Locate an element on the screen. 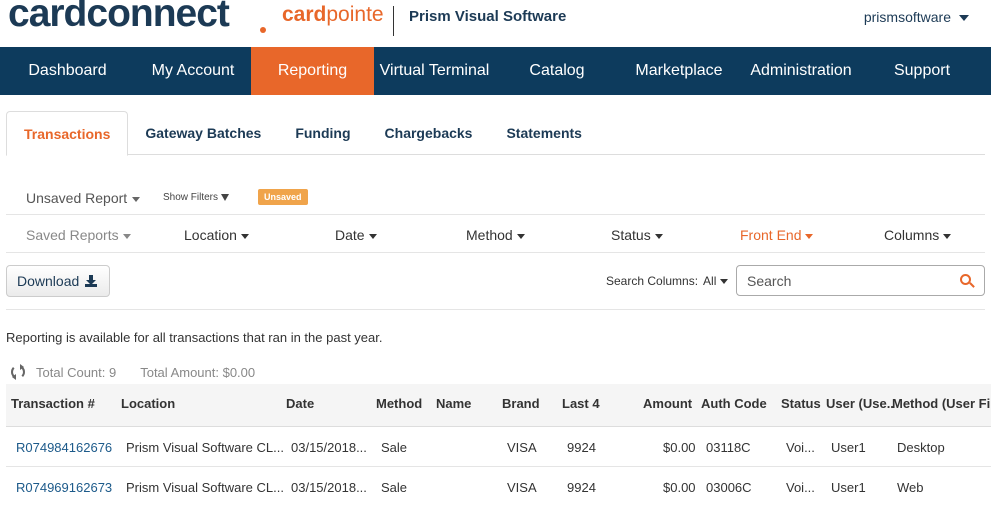  col-last4: Last 4 is located at coordinates (581, 403).